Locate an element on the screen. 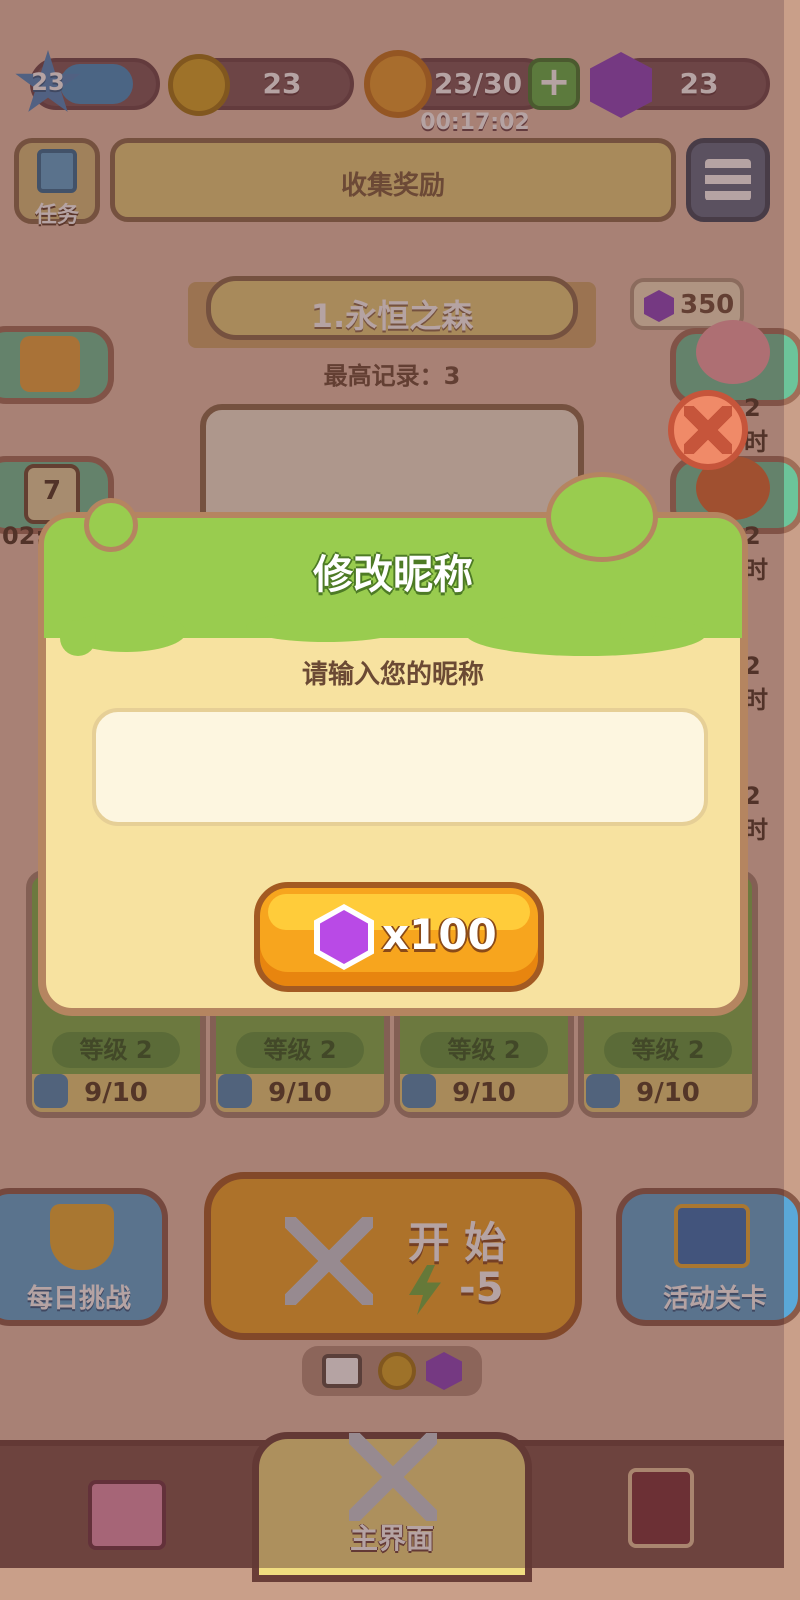  rename-cost: x100 is located at coordinates (439, 934).